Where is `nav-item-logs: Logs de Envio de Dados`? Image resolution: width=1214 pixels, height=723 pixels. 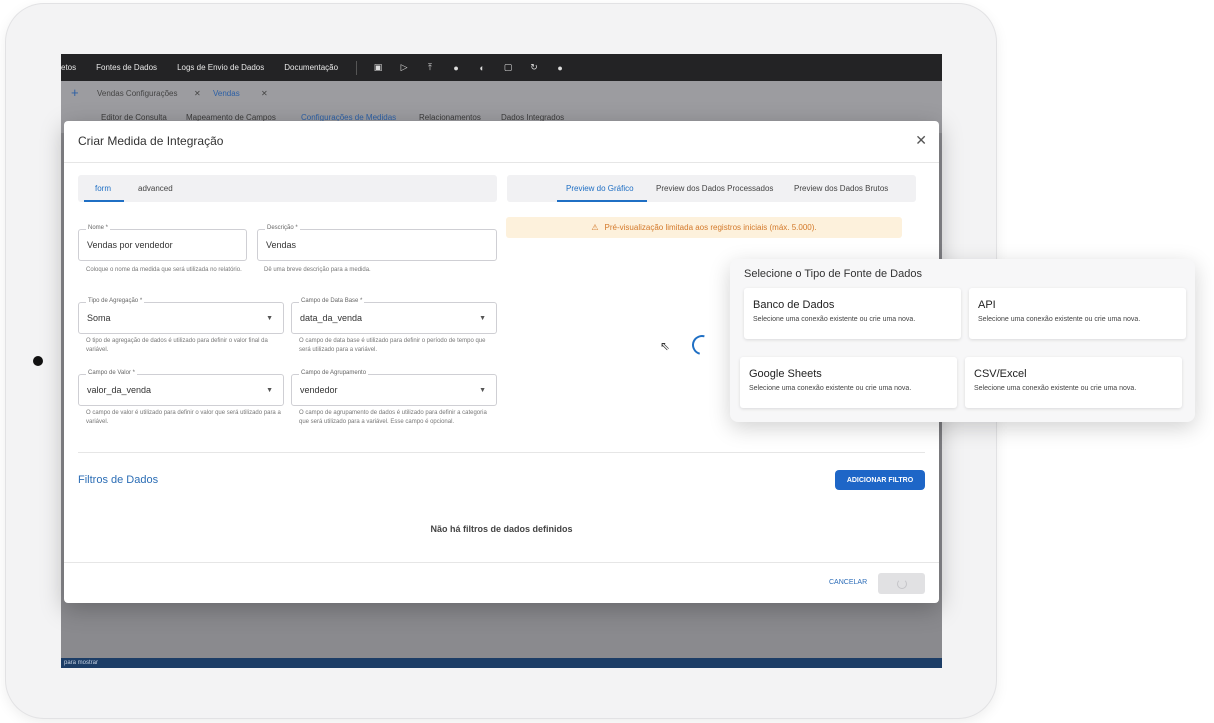 nav-item-logs: Logs de Envio de Dados is located at coordinates (220, 67).